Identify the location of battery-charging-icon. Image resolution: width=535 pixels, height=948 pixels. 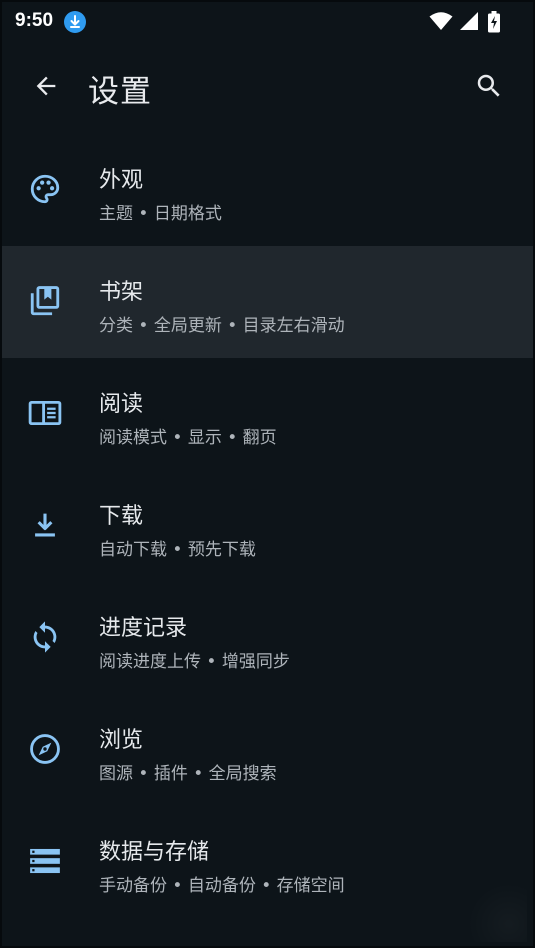
(494, 24).